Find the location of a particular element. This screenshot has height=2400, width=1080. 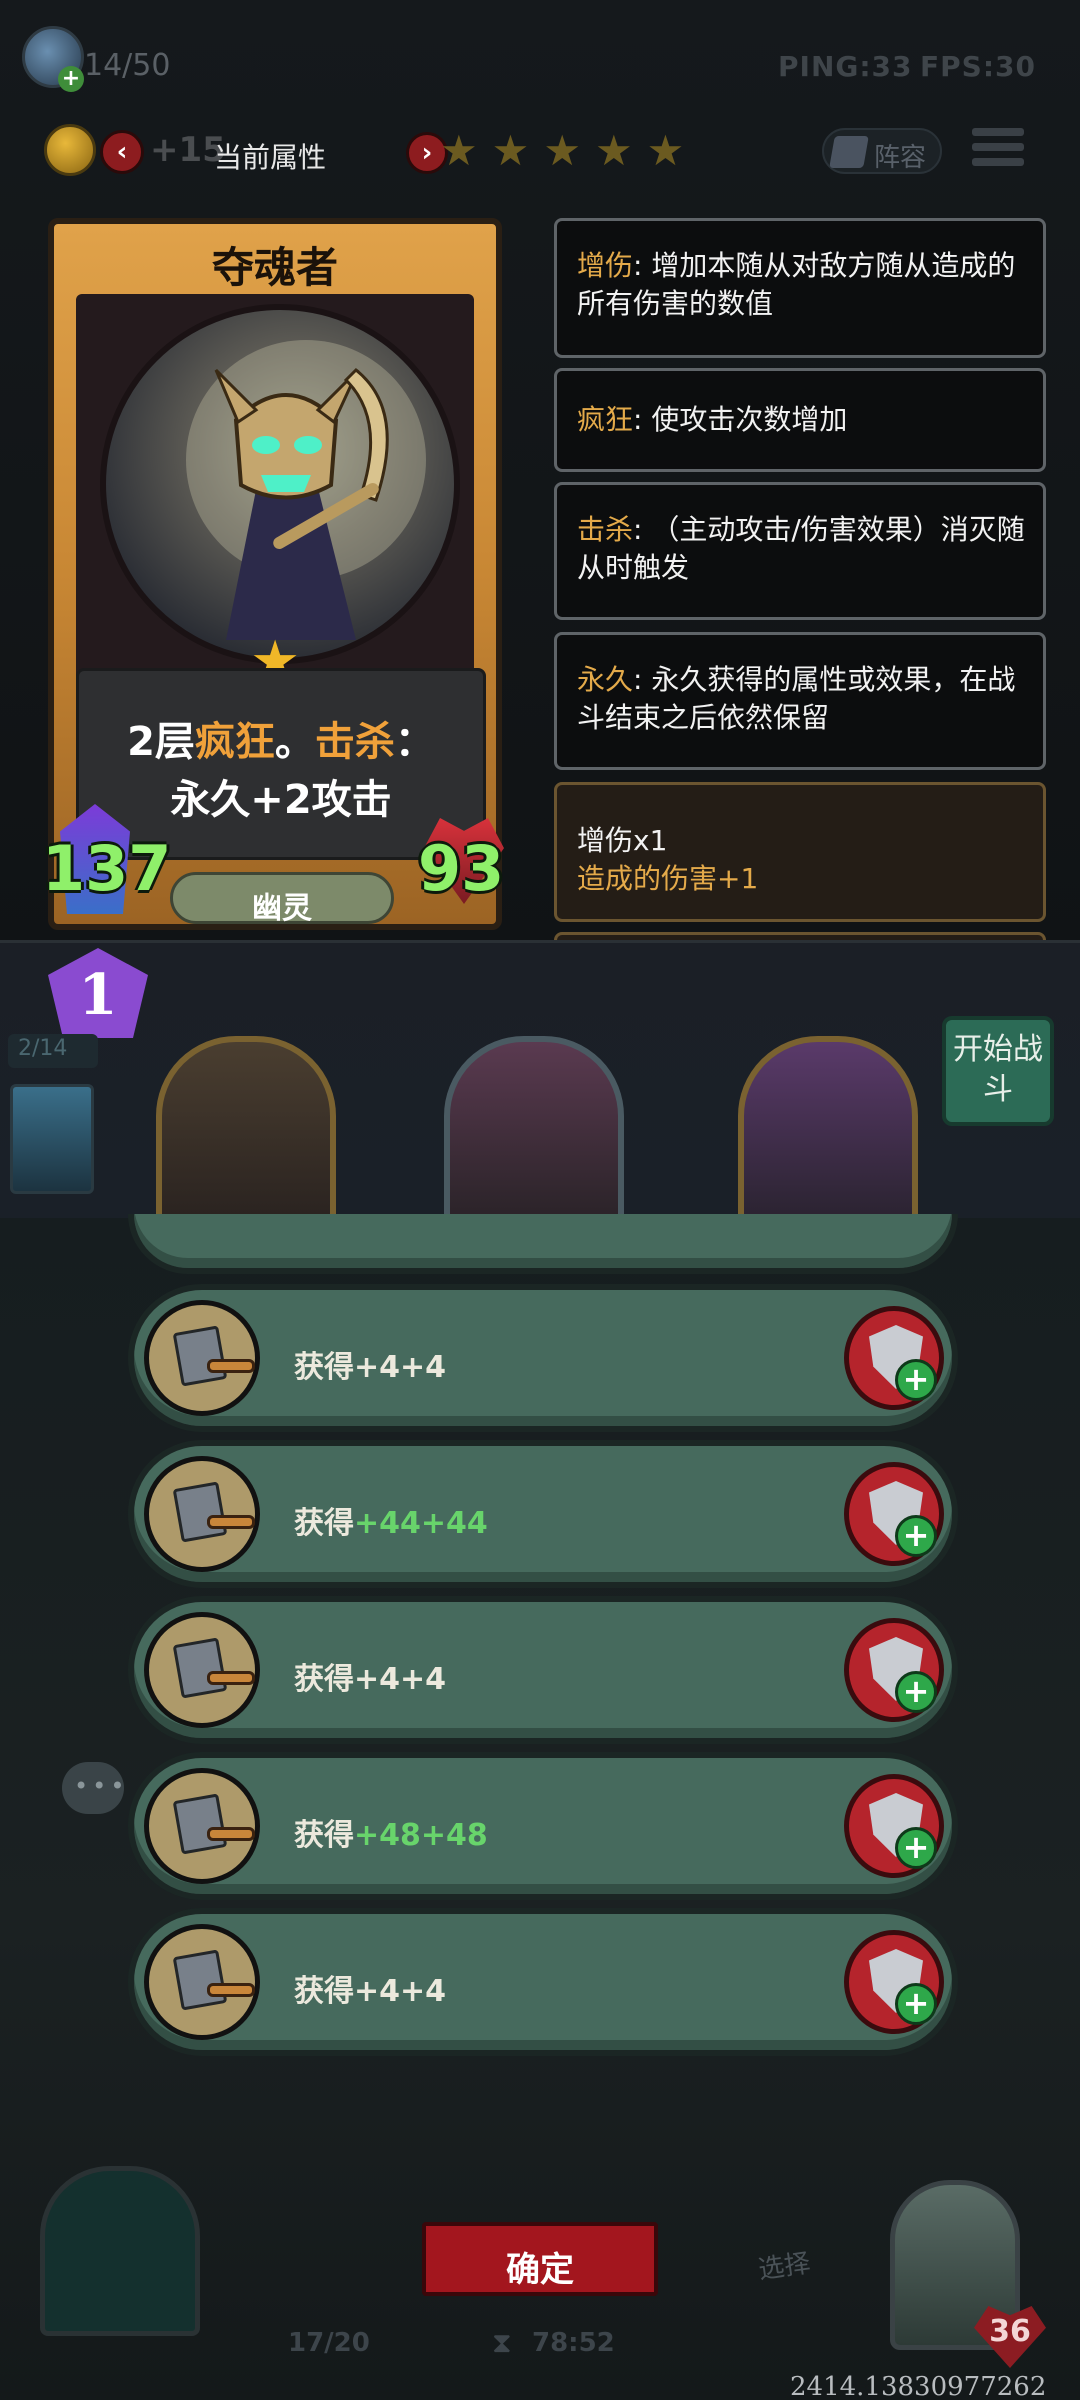

deck-count: 17/20 is located at coordinates (329, 2343).